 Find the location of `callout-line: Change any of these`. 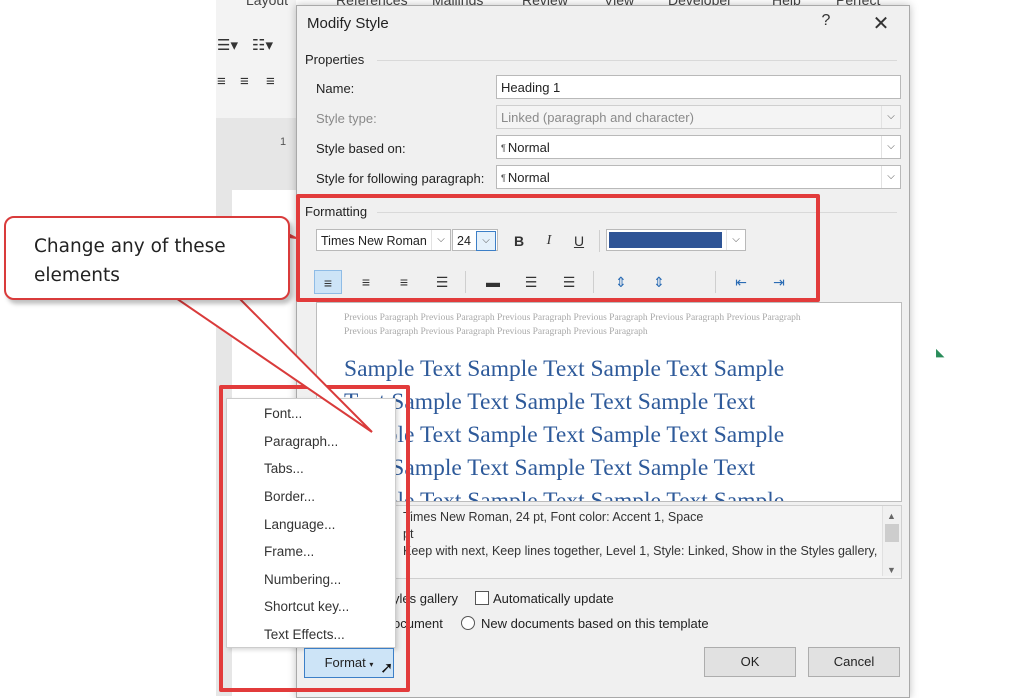

callout-line: Change any of these is located at coordinates (130, 246).